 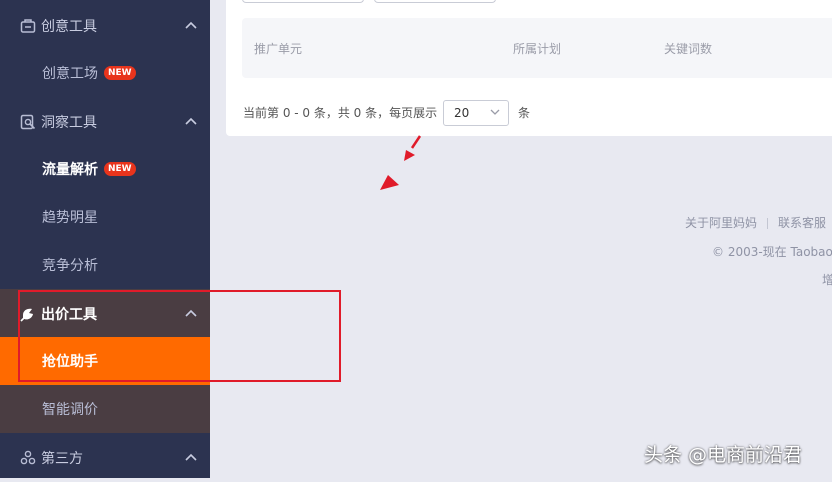 I want to click on sidebar-item-label: 趋势明星, so click(x=70, y=218).